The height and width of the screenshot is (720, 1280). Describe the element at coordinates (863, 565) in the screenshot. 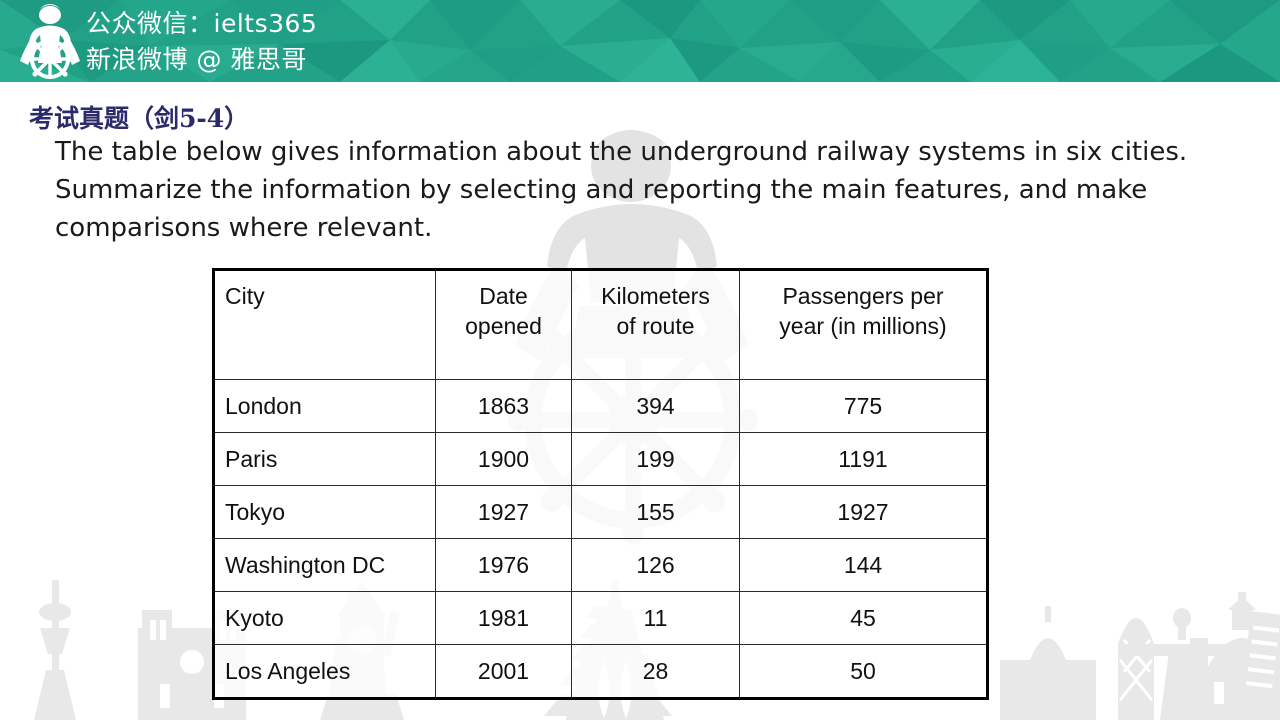

I see `cell-passengers: 144` at that location.